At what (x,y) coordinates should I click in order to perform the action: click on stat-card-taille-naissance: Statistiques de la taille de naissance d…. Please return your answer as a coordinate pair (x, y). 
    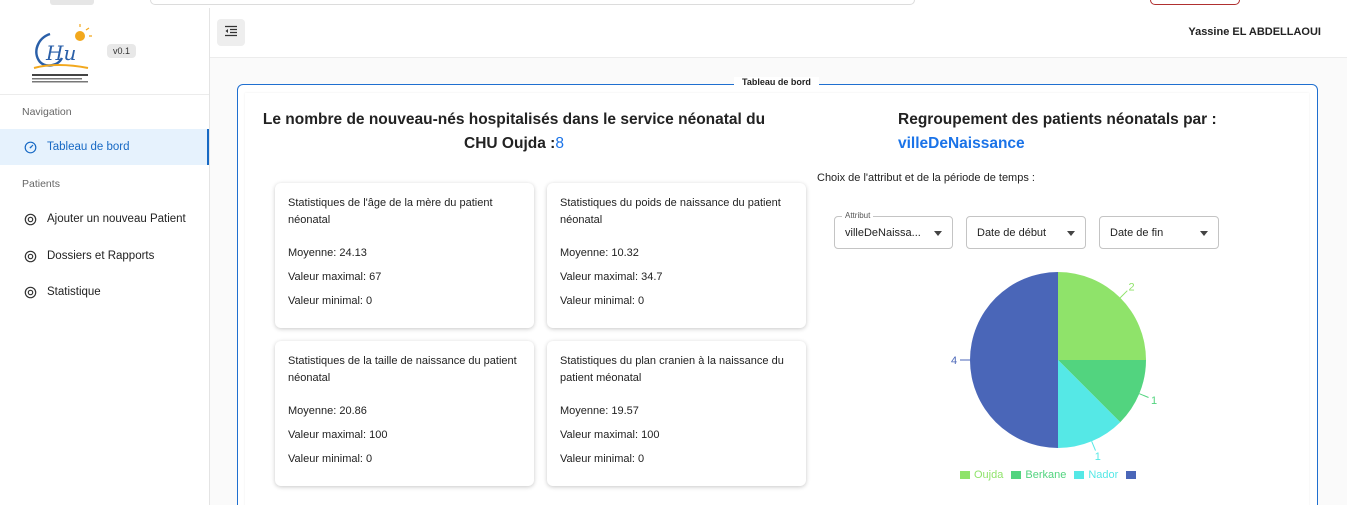
    Looking at the image, I should click on (404, 413).